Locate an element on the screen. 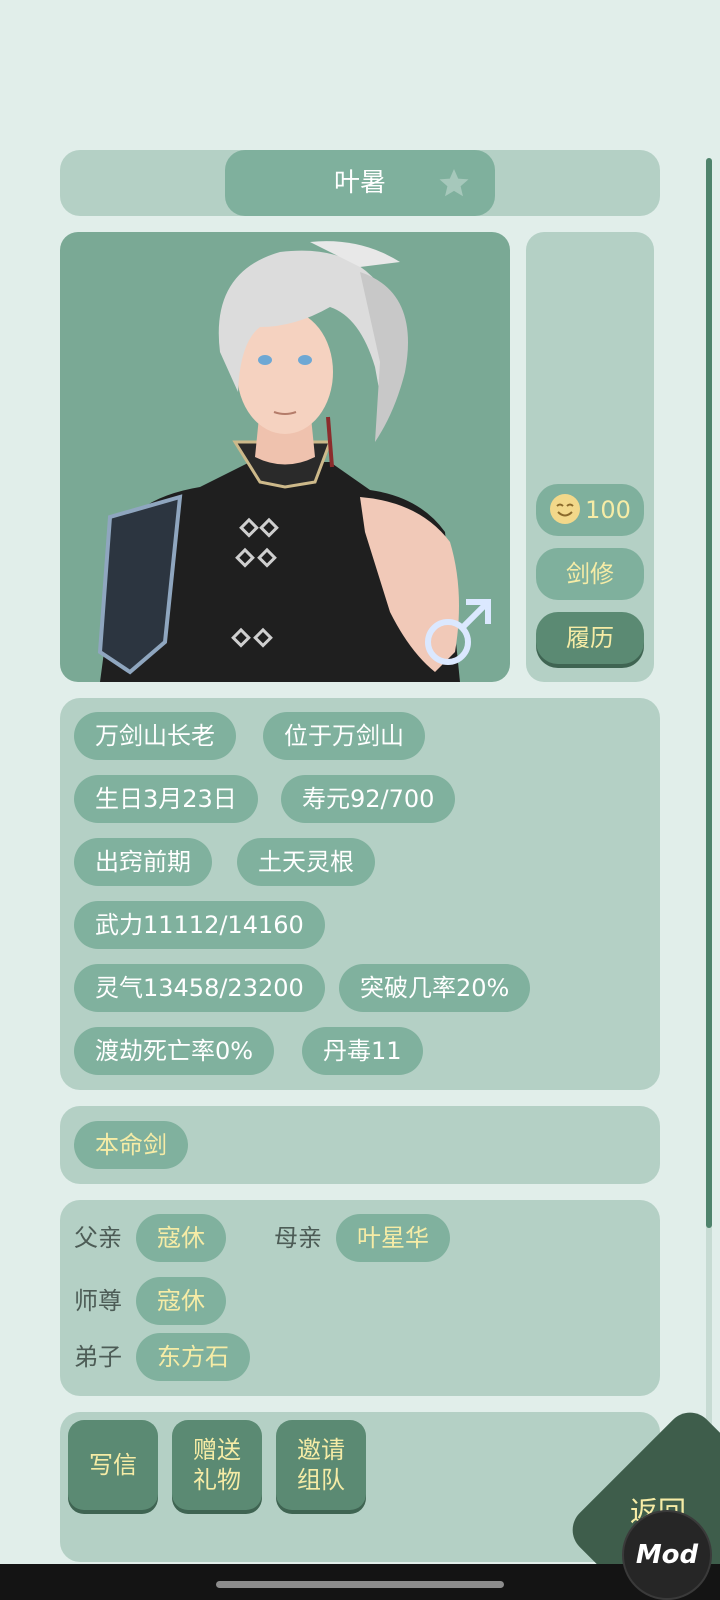 This screenshot has height=1600, width=720. power-pill: 武力11112/14160 is located at coordinates (199, 925).